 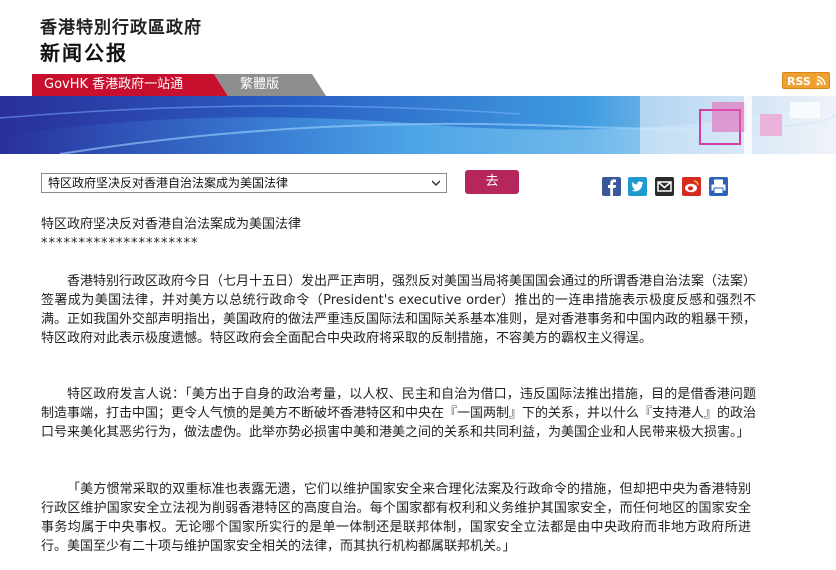 I want to click on rss-icon, so click(x=821, y=81).